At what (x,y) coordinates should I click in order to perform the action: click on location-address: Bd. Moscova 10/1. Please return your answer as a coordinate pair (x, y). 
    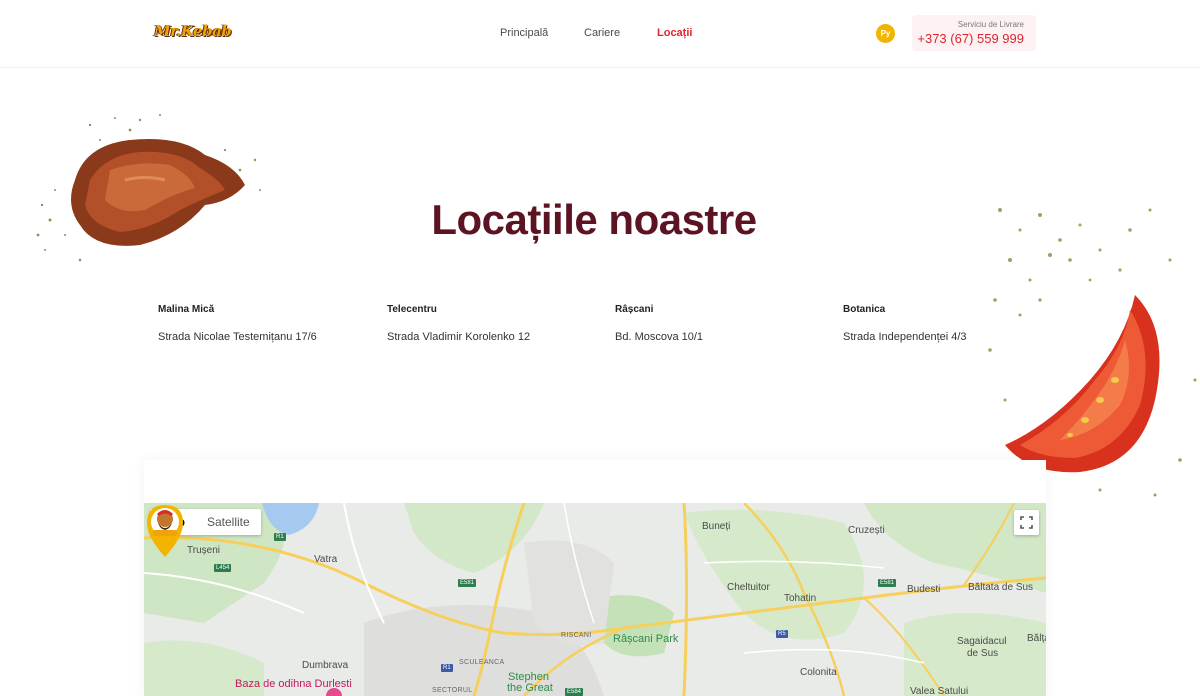
    Looking at the image, I should click on (659, 337).